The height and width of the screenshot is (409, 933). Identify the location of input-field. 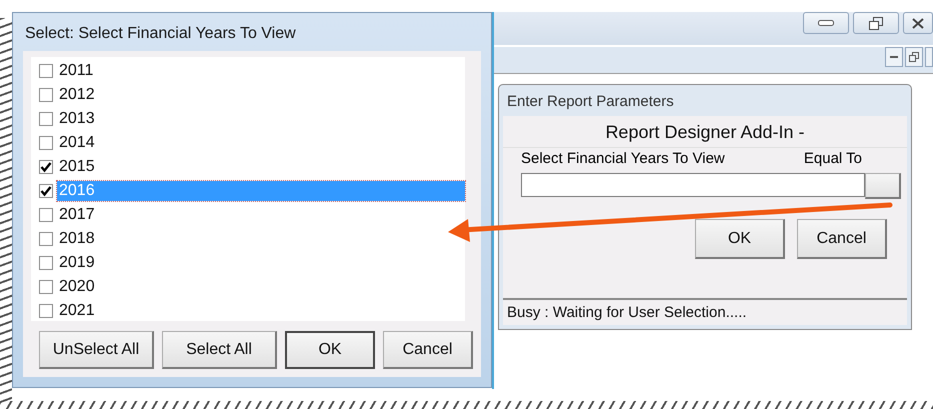
(693, 185).